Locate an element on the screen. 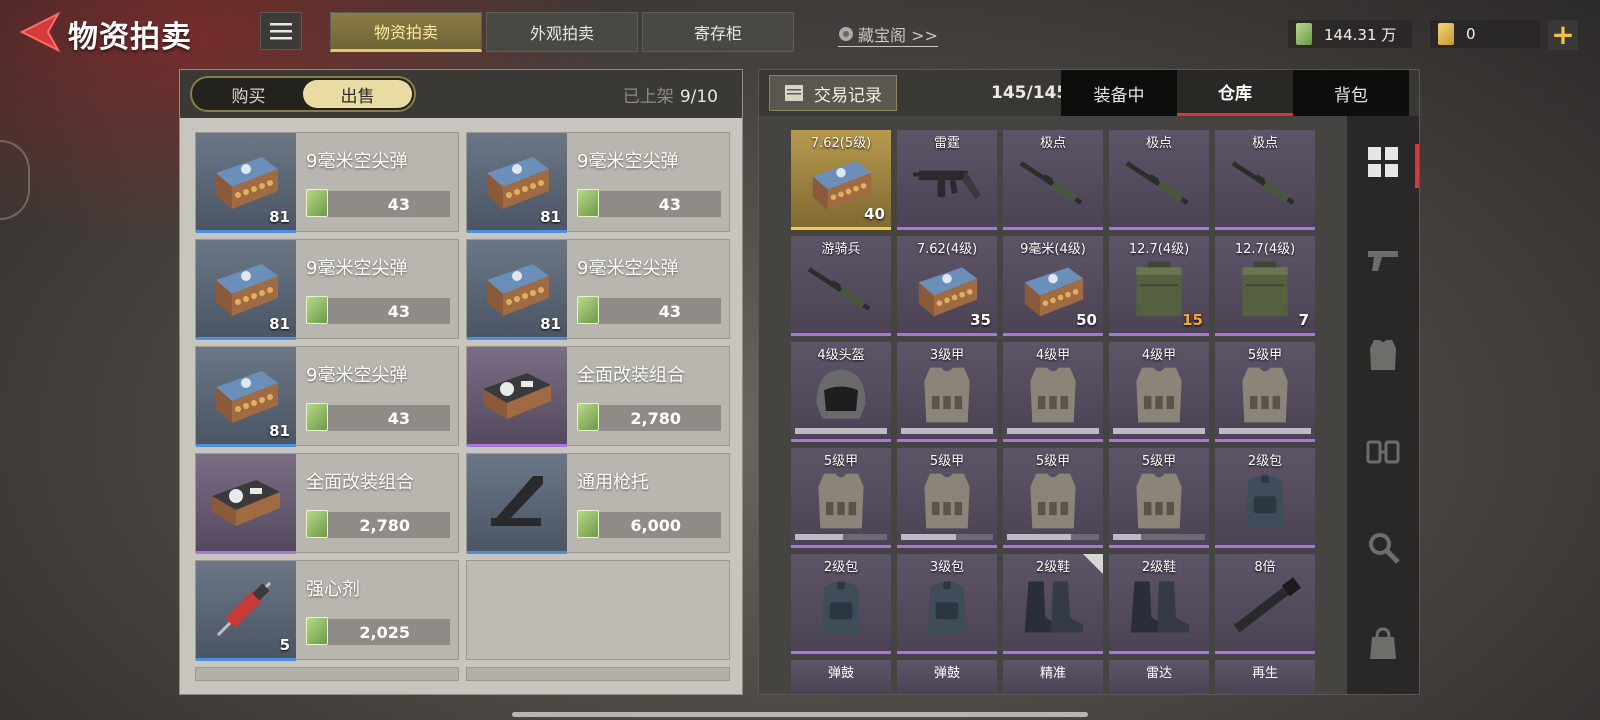  buy-option: 购买 is located at coordinates (248, 94).